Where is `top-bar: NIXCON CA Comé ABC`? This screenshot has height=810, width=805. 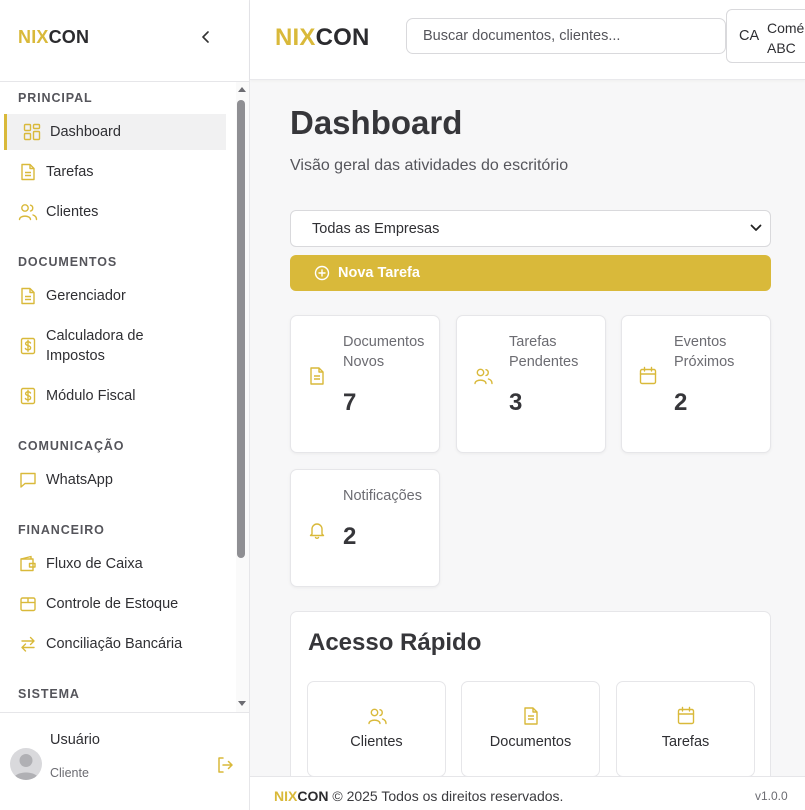 top-bar: NIXCON CA Comé ABC is located at coordinates (527, 40).